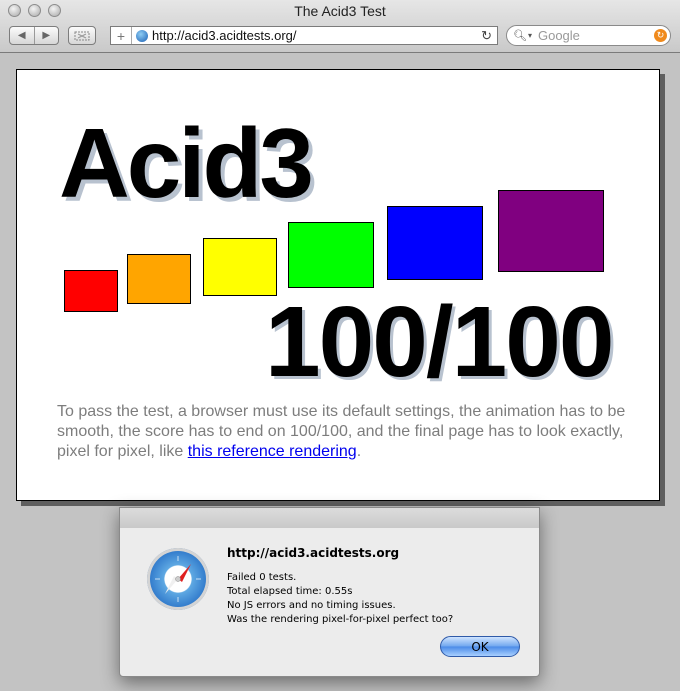 The width and height of the screenshot is (680, 691). I want to click on score-text: 100/100, so click(439, 342).